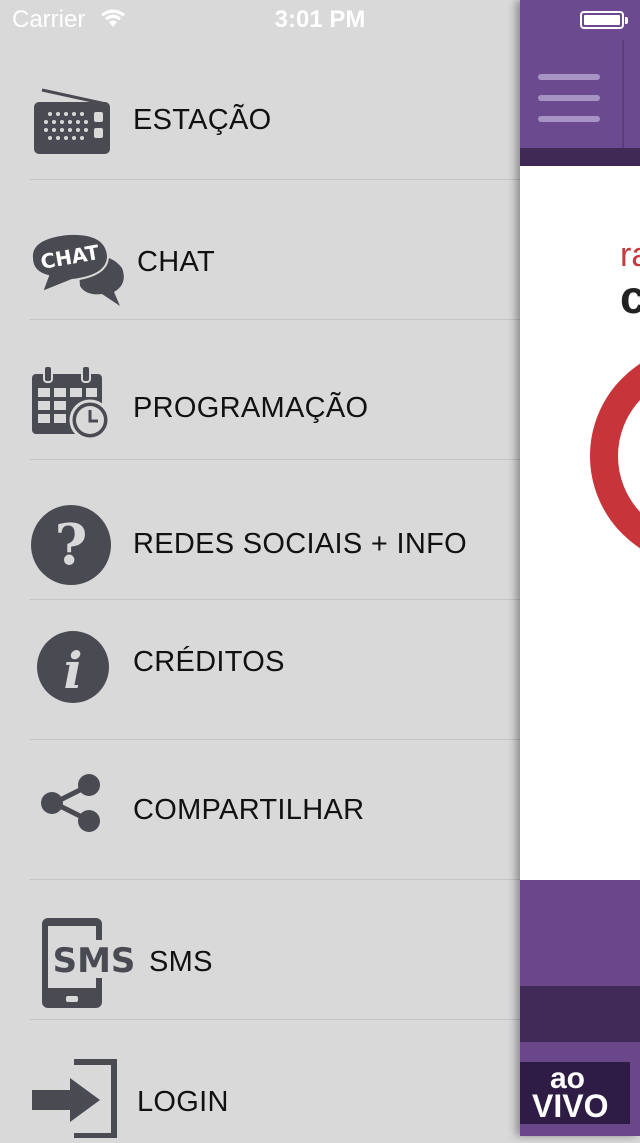  I want to click on menu-item-label: ESTAÇÃO, so click(202, 120).